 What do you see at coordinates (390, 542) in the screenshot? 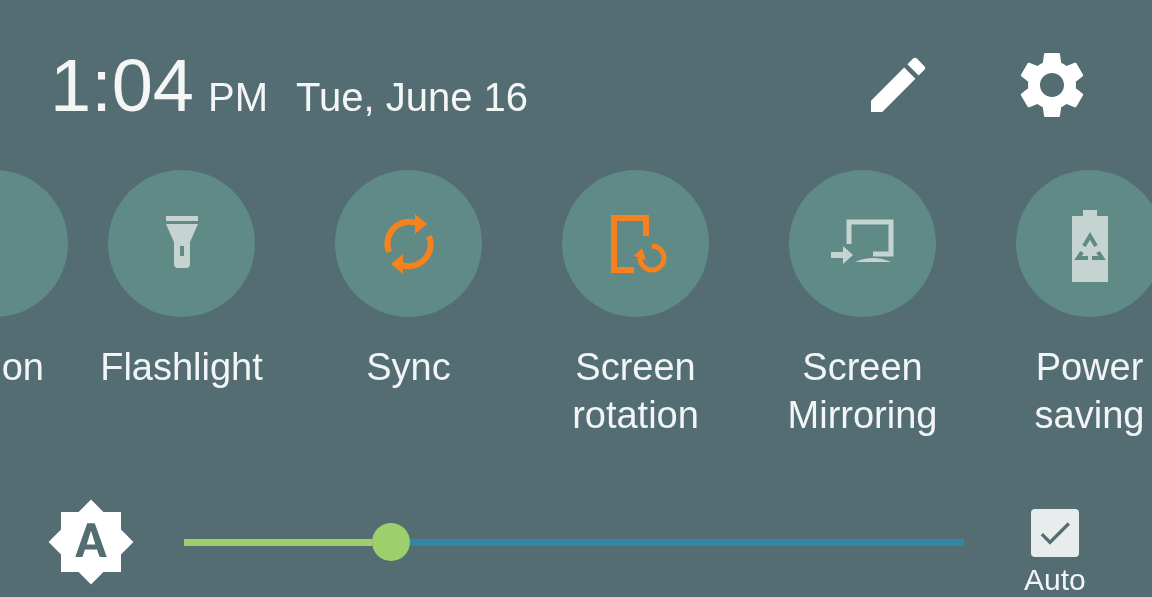
I see `slider-thumb` at bounding box center [390, 542].